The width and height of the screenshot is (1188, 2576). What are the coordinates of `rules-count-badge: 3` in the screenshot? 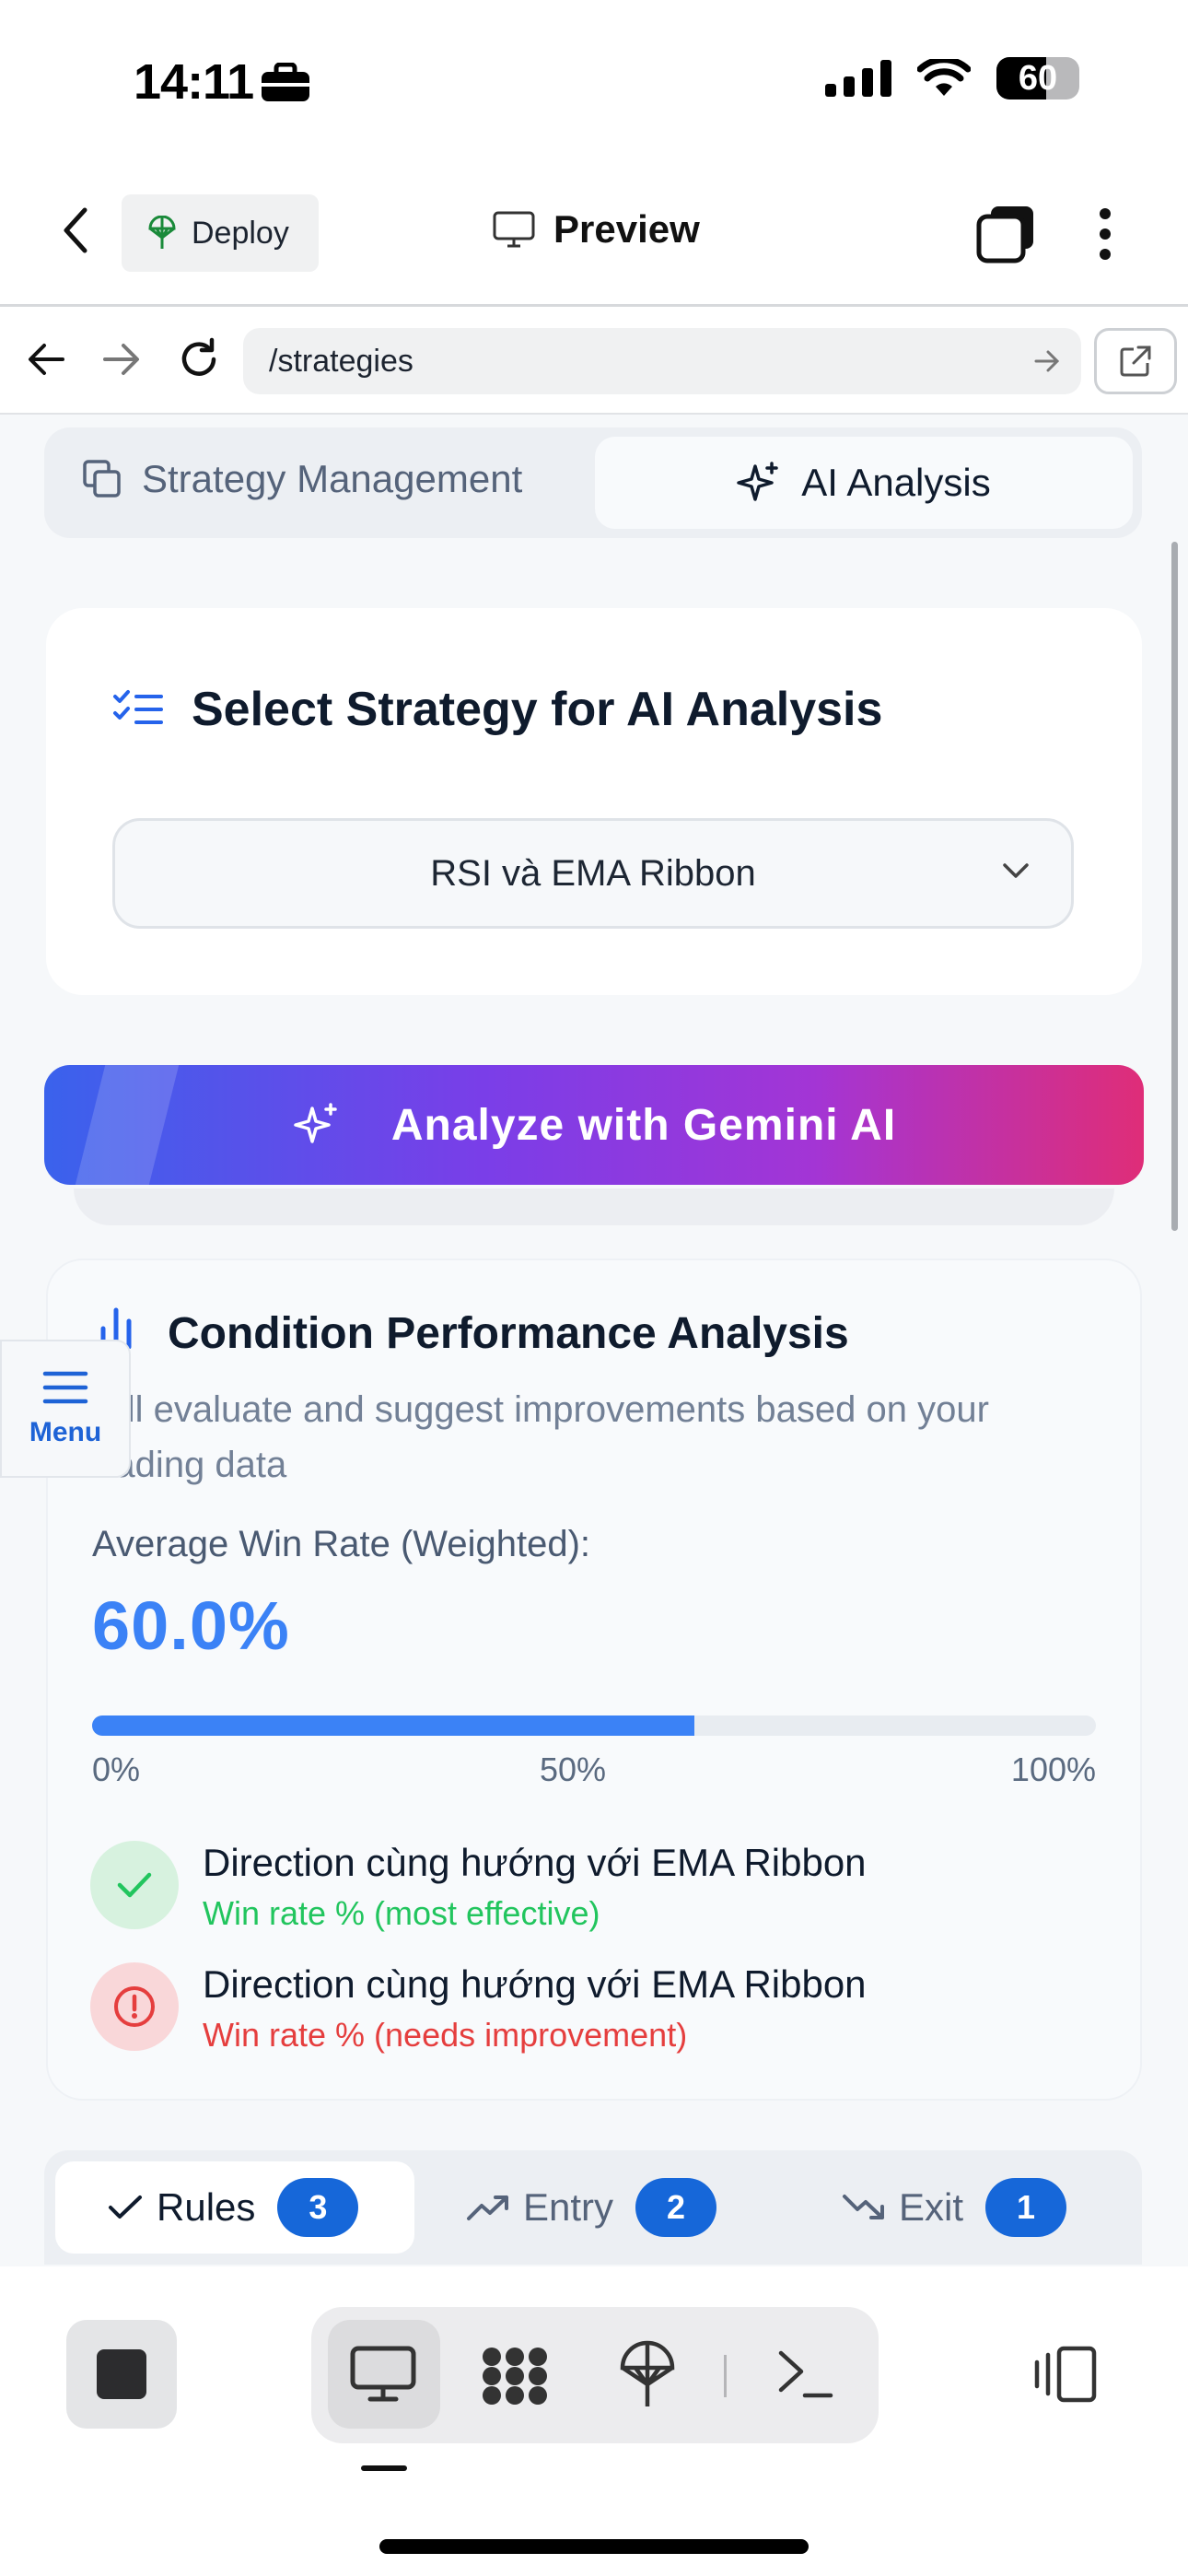 It's located at (318, 2207).